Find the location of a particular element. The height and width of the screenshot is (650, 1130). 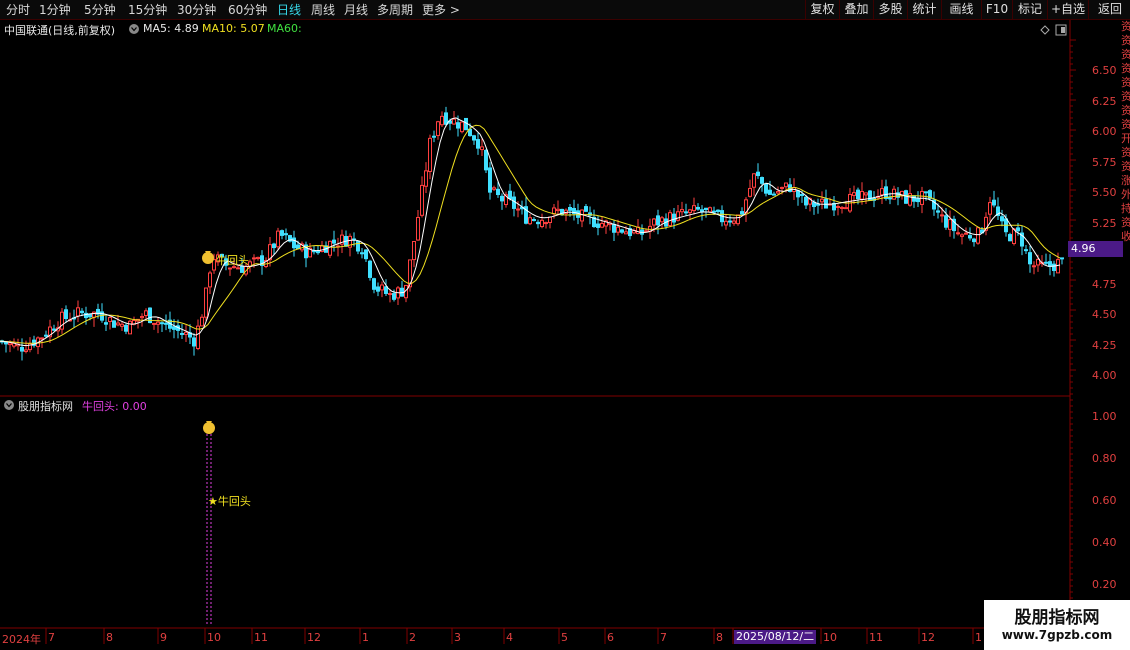

price-ticks is located at coordinates (1073, 217).